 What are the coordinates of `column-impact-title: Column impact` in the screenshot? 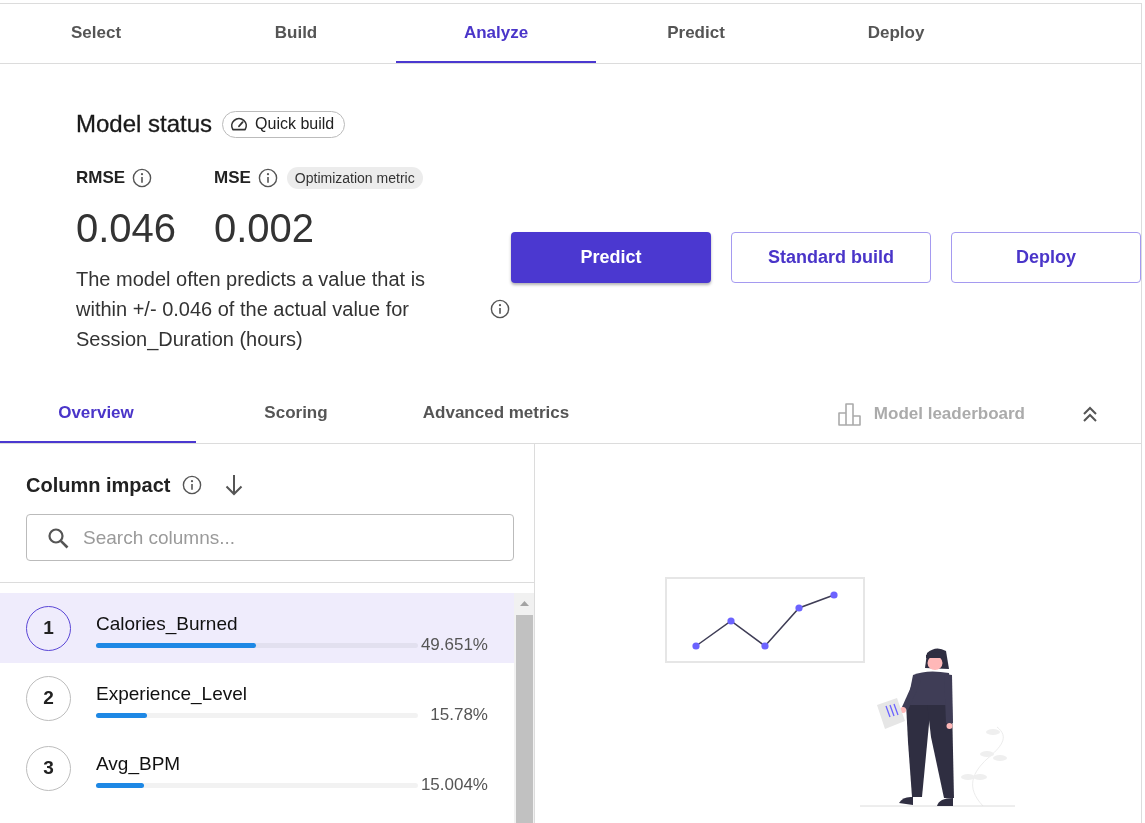 It's located at (98, 485).